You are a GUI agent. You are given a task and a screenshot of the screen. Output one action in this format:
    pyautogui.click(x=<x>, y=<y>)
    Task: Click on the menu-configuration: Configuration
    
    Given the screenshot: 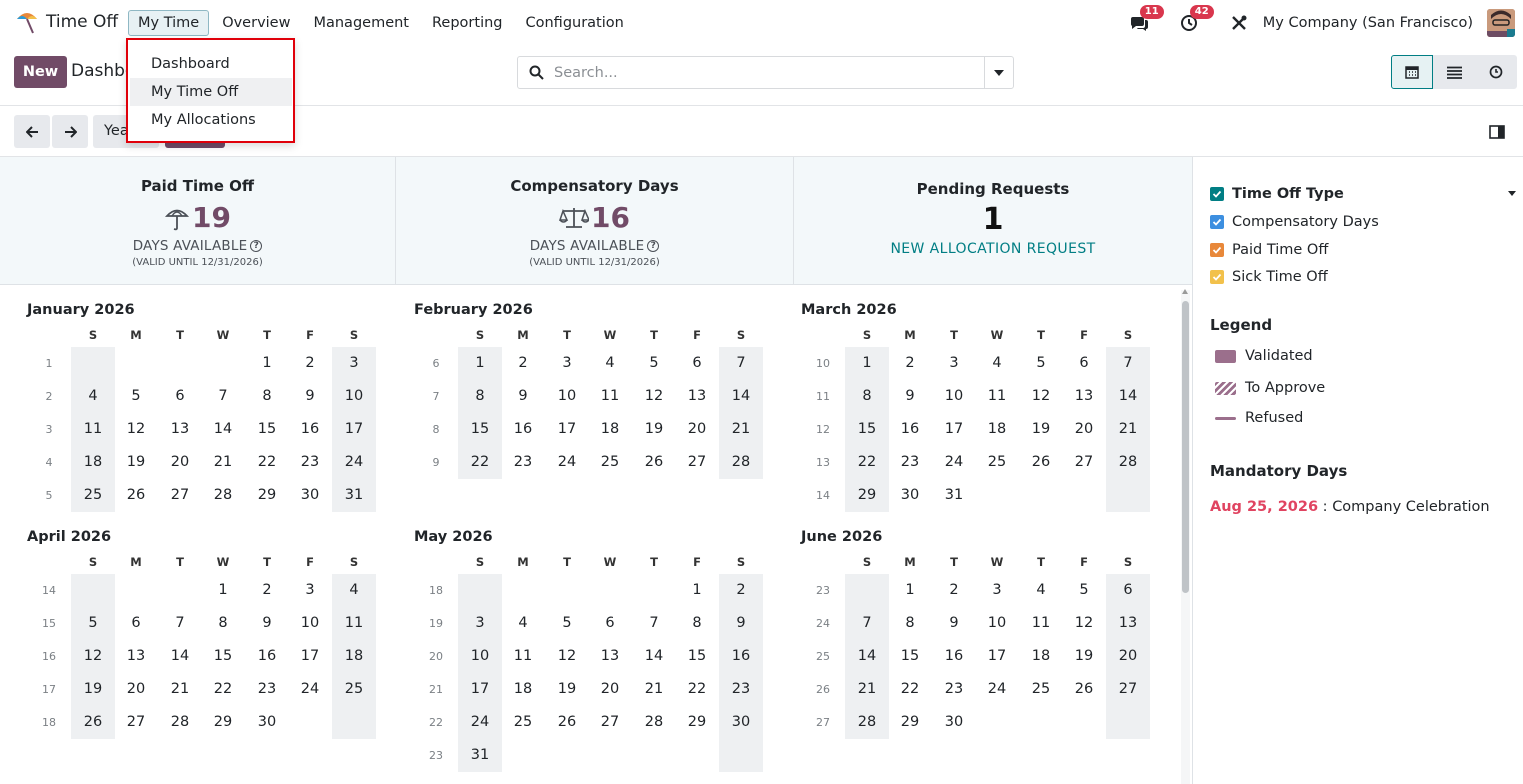 What is the action you would take?
    pyautogui.click(x=575, y=23)
    